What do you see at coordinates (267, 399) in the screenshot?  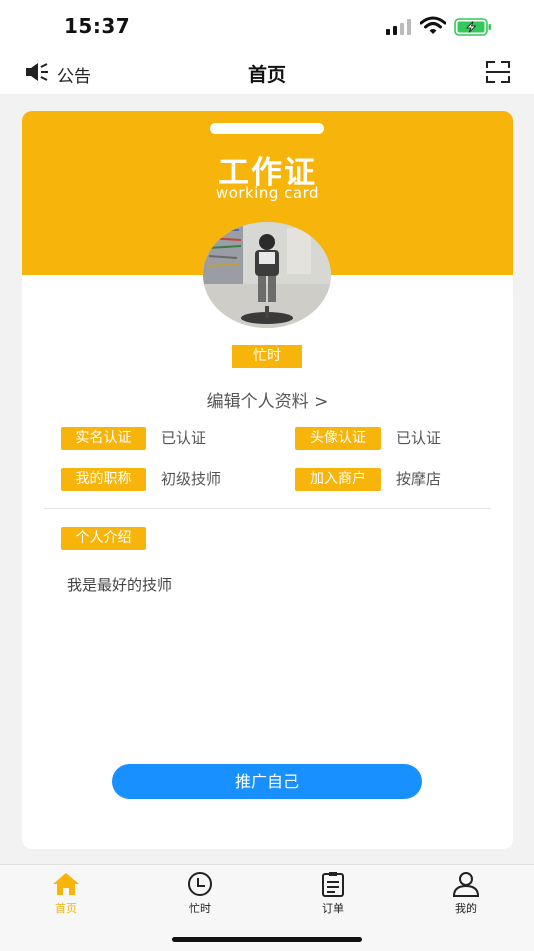 I see `edit-profile-link: 编辑个人资料 >` at bounding box center [267, 399].